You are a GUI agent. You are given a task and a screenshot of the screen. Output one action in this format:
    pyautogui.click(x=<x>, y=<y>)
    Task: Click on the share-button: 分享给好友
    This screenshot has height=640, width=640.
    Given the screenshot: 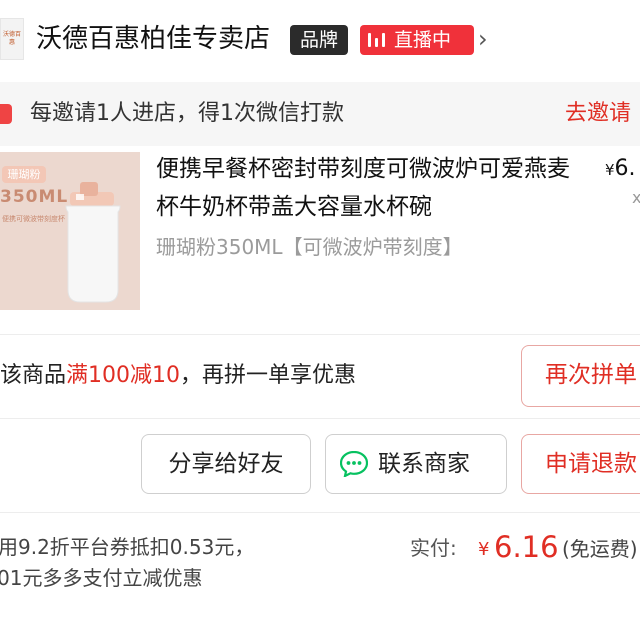 What is the action you would take?
    pyautogui.click(x=226, y=464)
    